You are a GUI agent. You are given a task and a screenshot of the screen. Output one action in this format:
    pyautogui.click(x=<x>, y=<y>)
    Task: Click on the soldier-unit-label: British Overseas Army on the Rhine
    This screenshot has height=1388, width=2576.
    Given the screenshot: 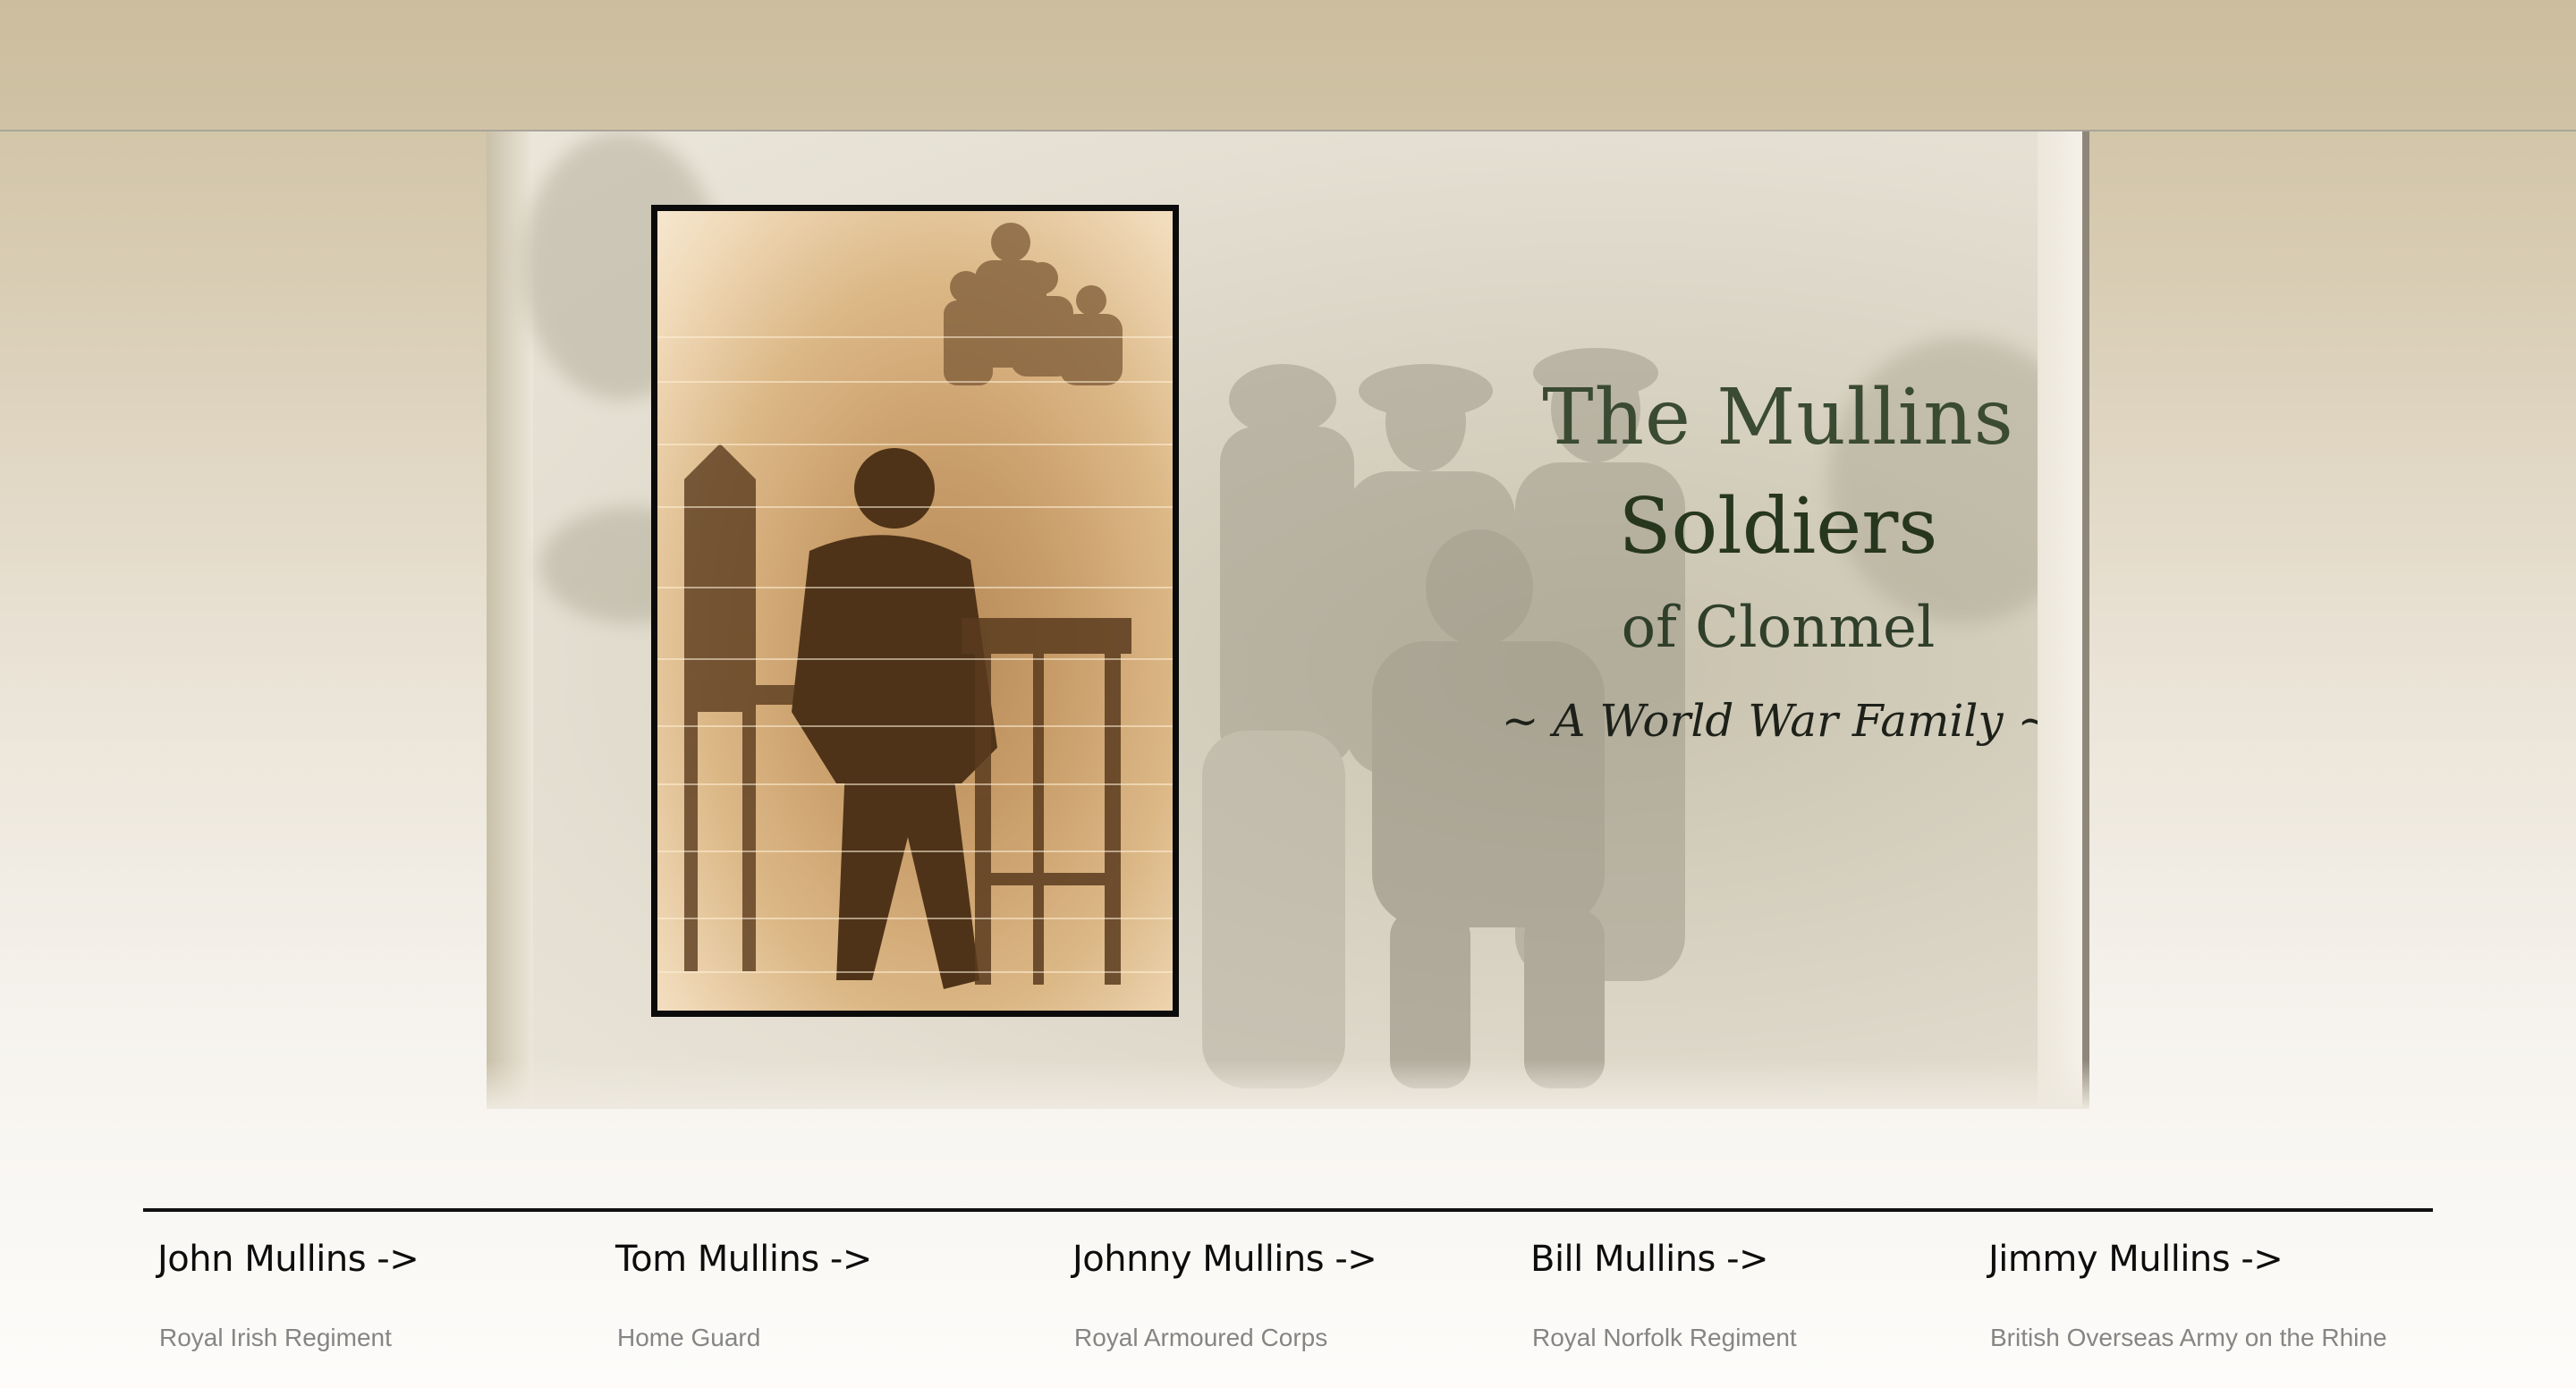 What is the action you would take?
    pyautogui.click(x=2188, y=1337)
    